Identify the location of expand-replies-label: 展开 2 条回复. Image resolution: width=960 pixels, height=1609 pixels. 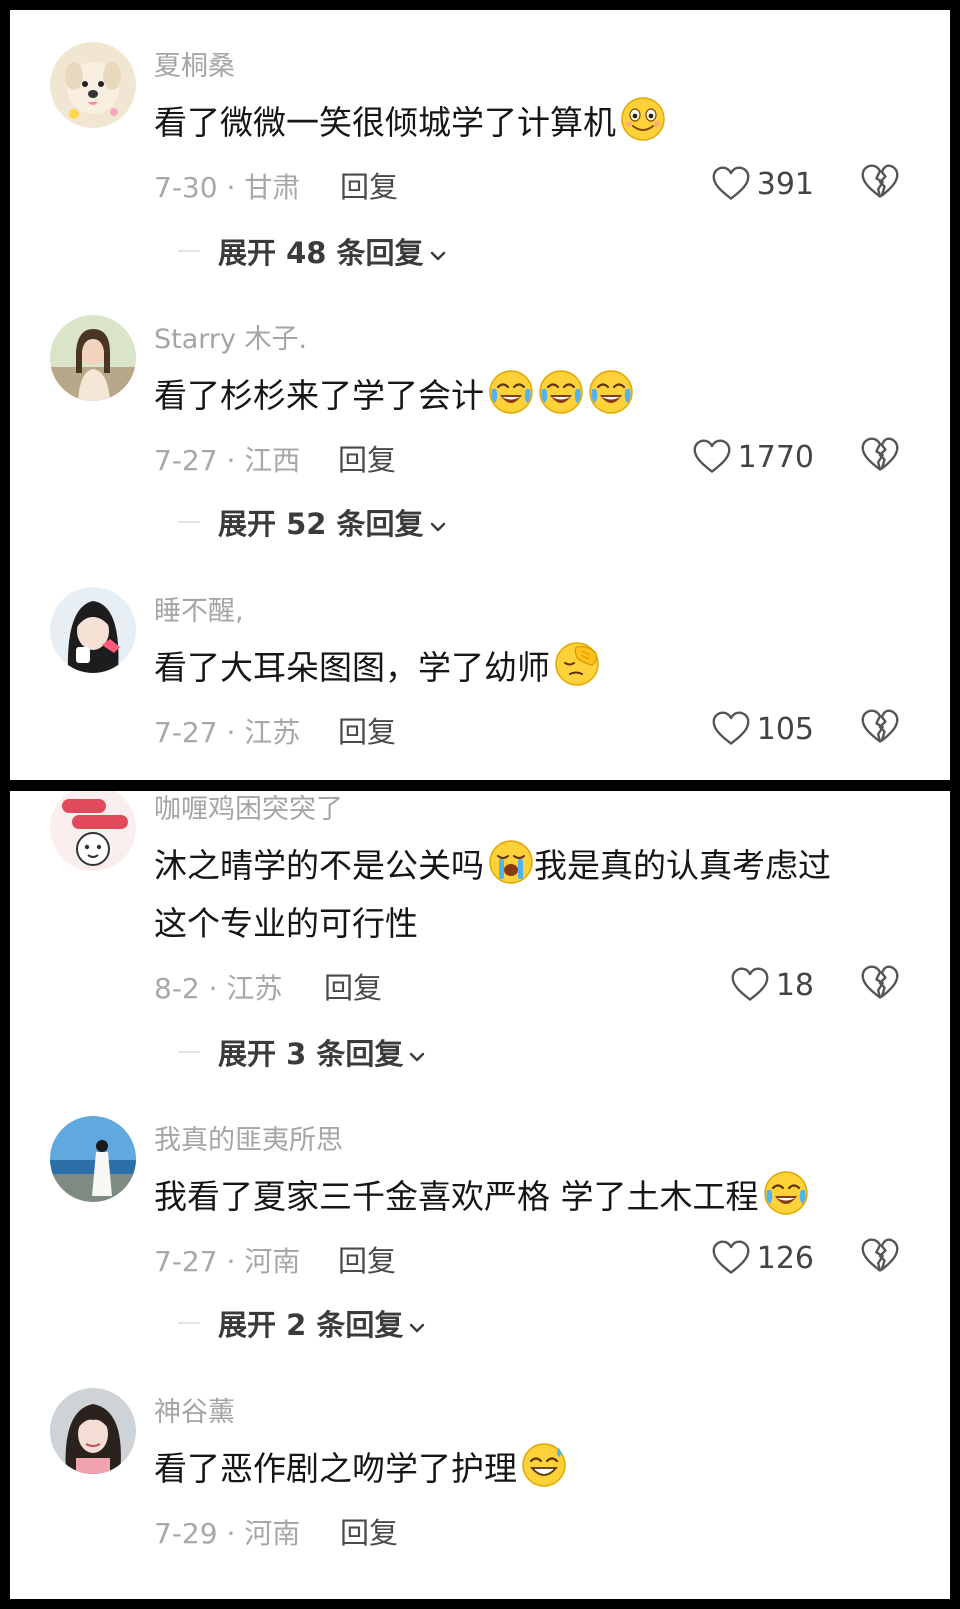
(311, 1325).